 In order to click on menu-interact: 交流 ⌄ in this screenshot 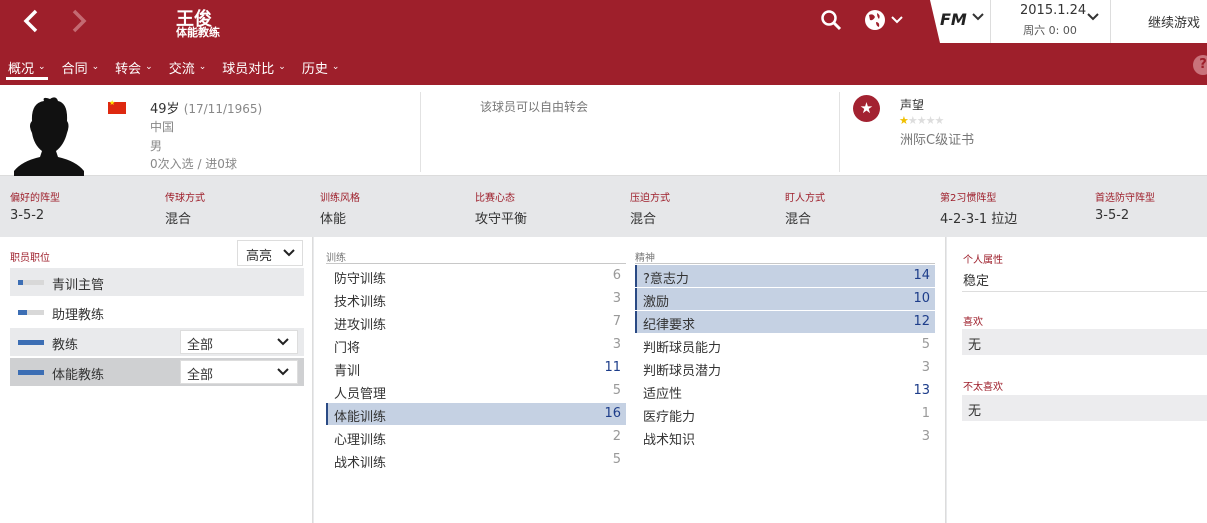, I will do `click(188, 67)`.